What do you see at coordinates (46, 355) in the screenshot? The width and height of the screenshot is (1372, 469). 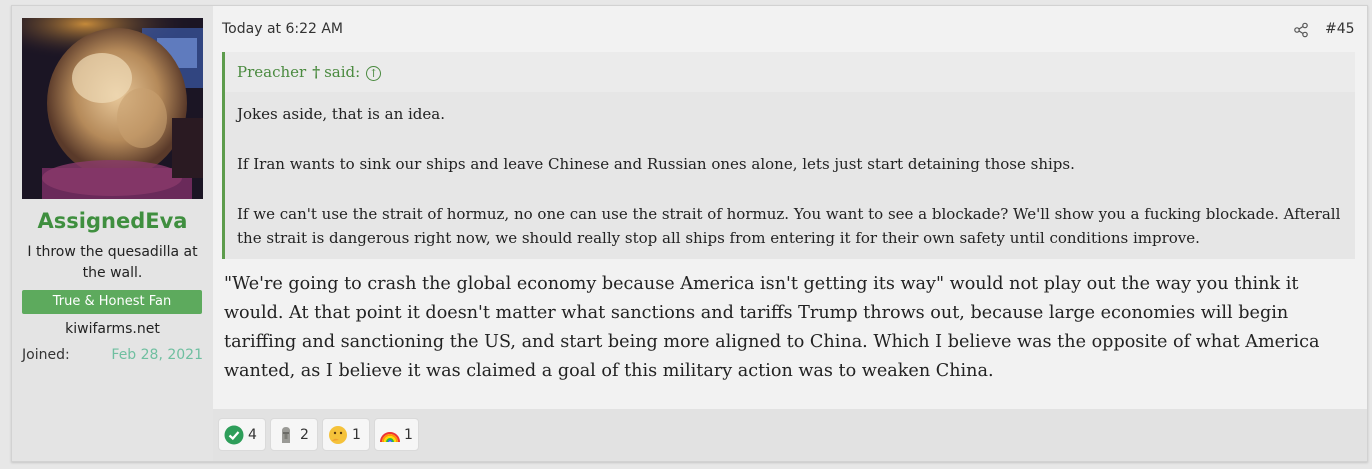 I see `joined-label: Joined:` at bounding box center [46, 355].